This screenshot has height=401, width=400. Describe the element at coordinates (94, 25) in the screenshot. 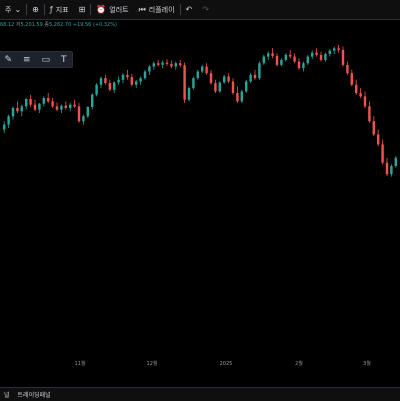

I see `change-value: +19.56 (+0.32%)` at that location.